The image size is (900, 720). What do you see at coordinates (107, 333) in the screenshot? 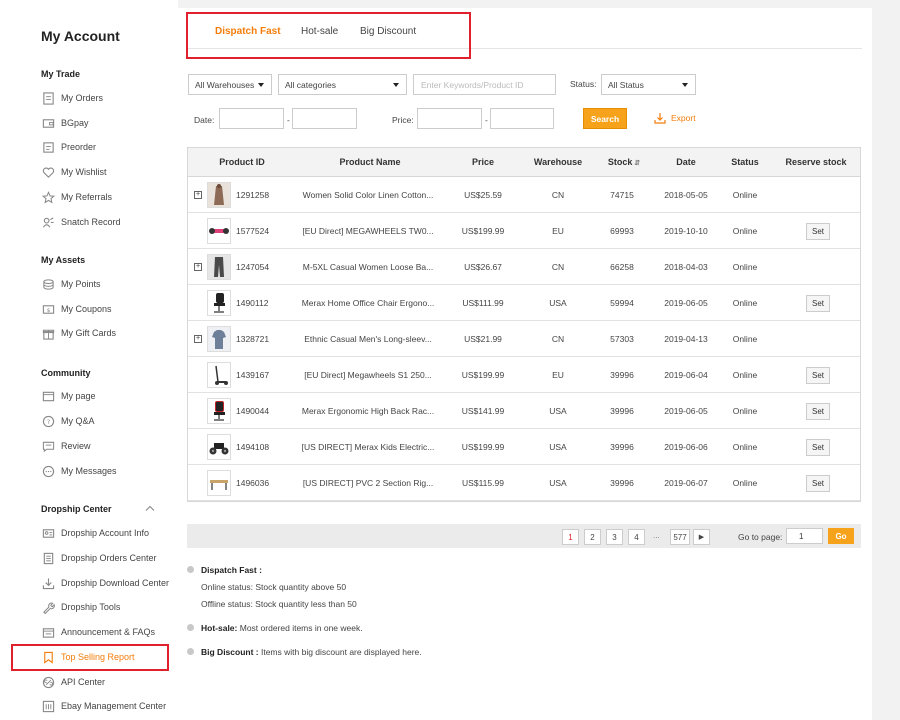
I see `sidebar-item-my-gift-cards: My Gift Cards` at bounding box center [107, 333].